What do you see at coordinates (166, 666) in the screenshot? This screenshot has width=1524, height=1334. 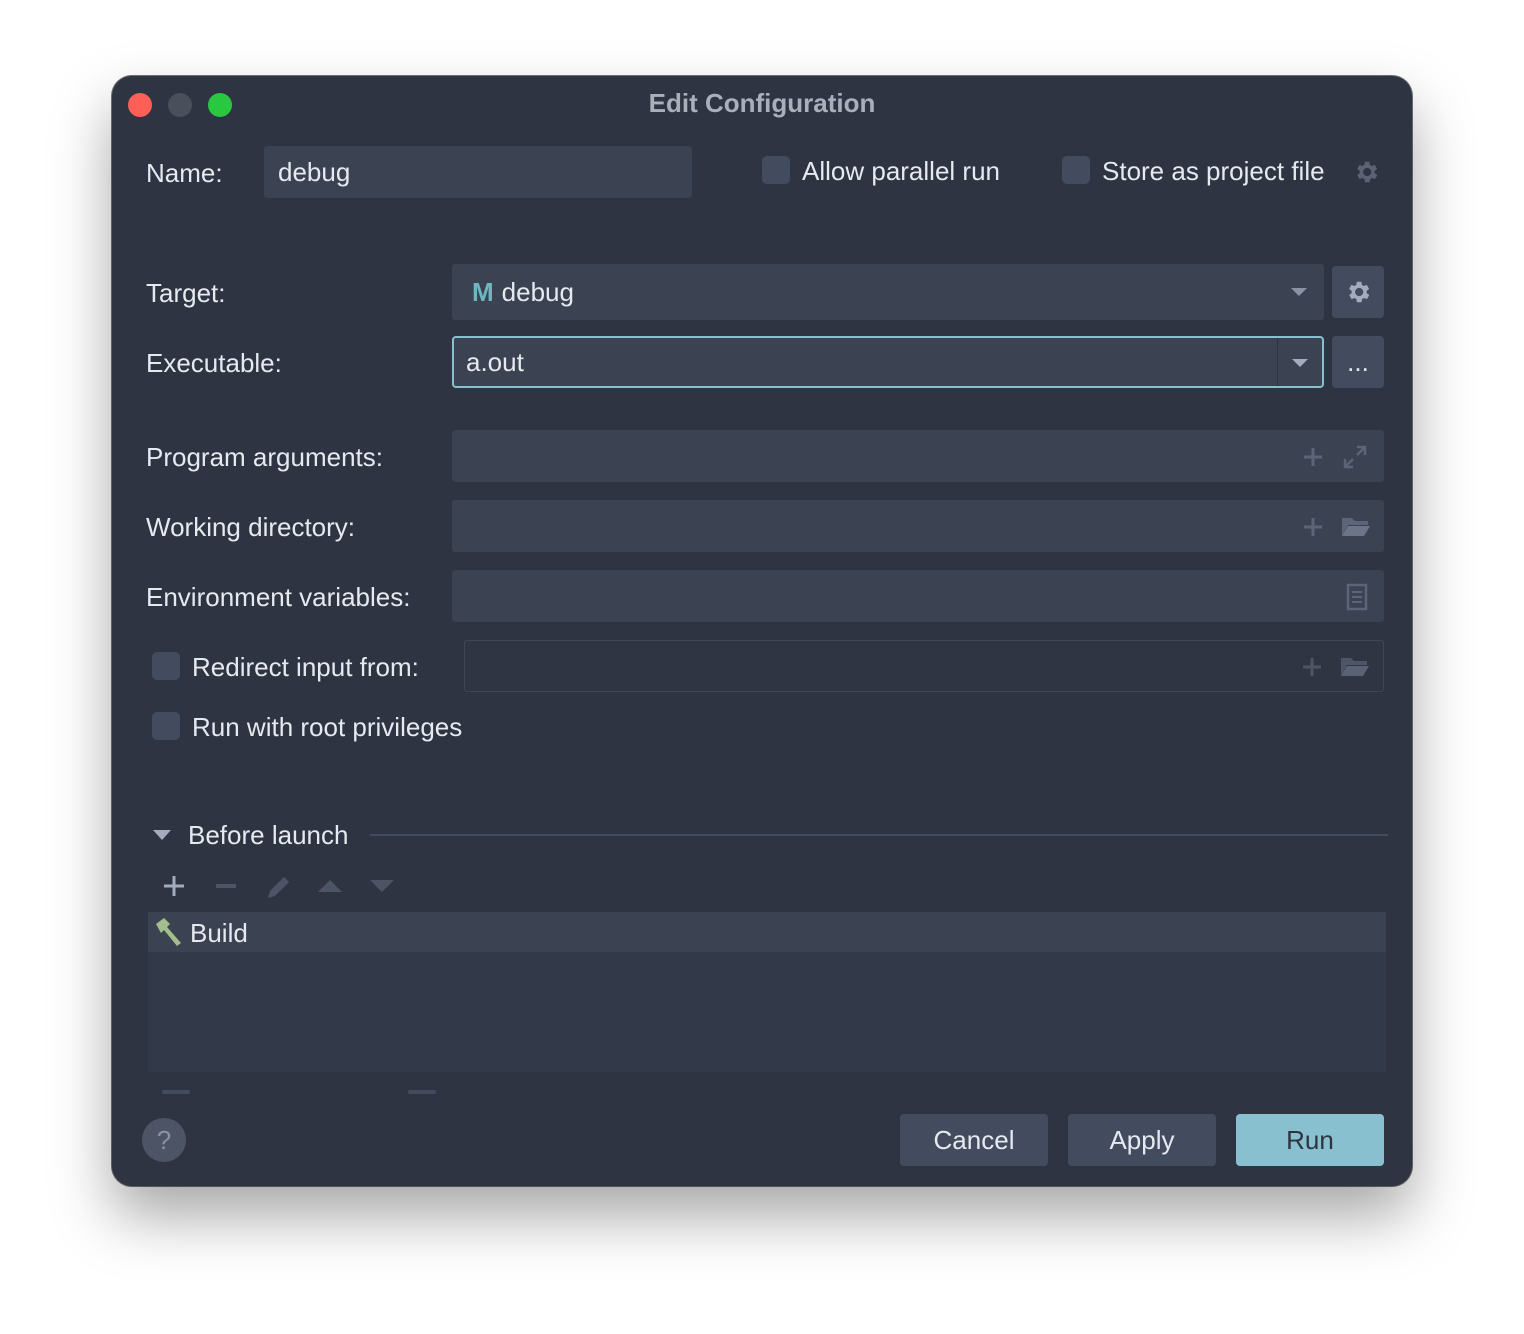 I see `redirect-input-checkbox` at bounding box center [166, 666].